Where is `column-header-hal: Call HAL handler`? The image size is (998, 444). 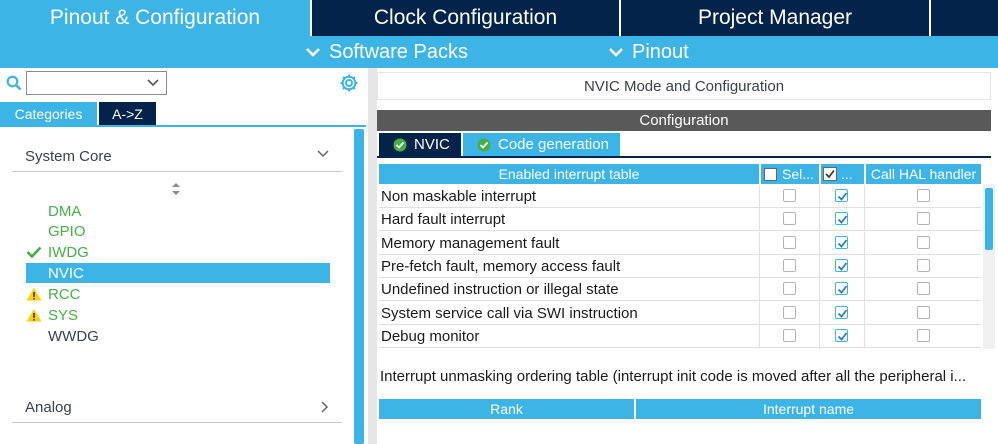
column-header-hal: Call HAL handler is located at coordinates (923, 174).